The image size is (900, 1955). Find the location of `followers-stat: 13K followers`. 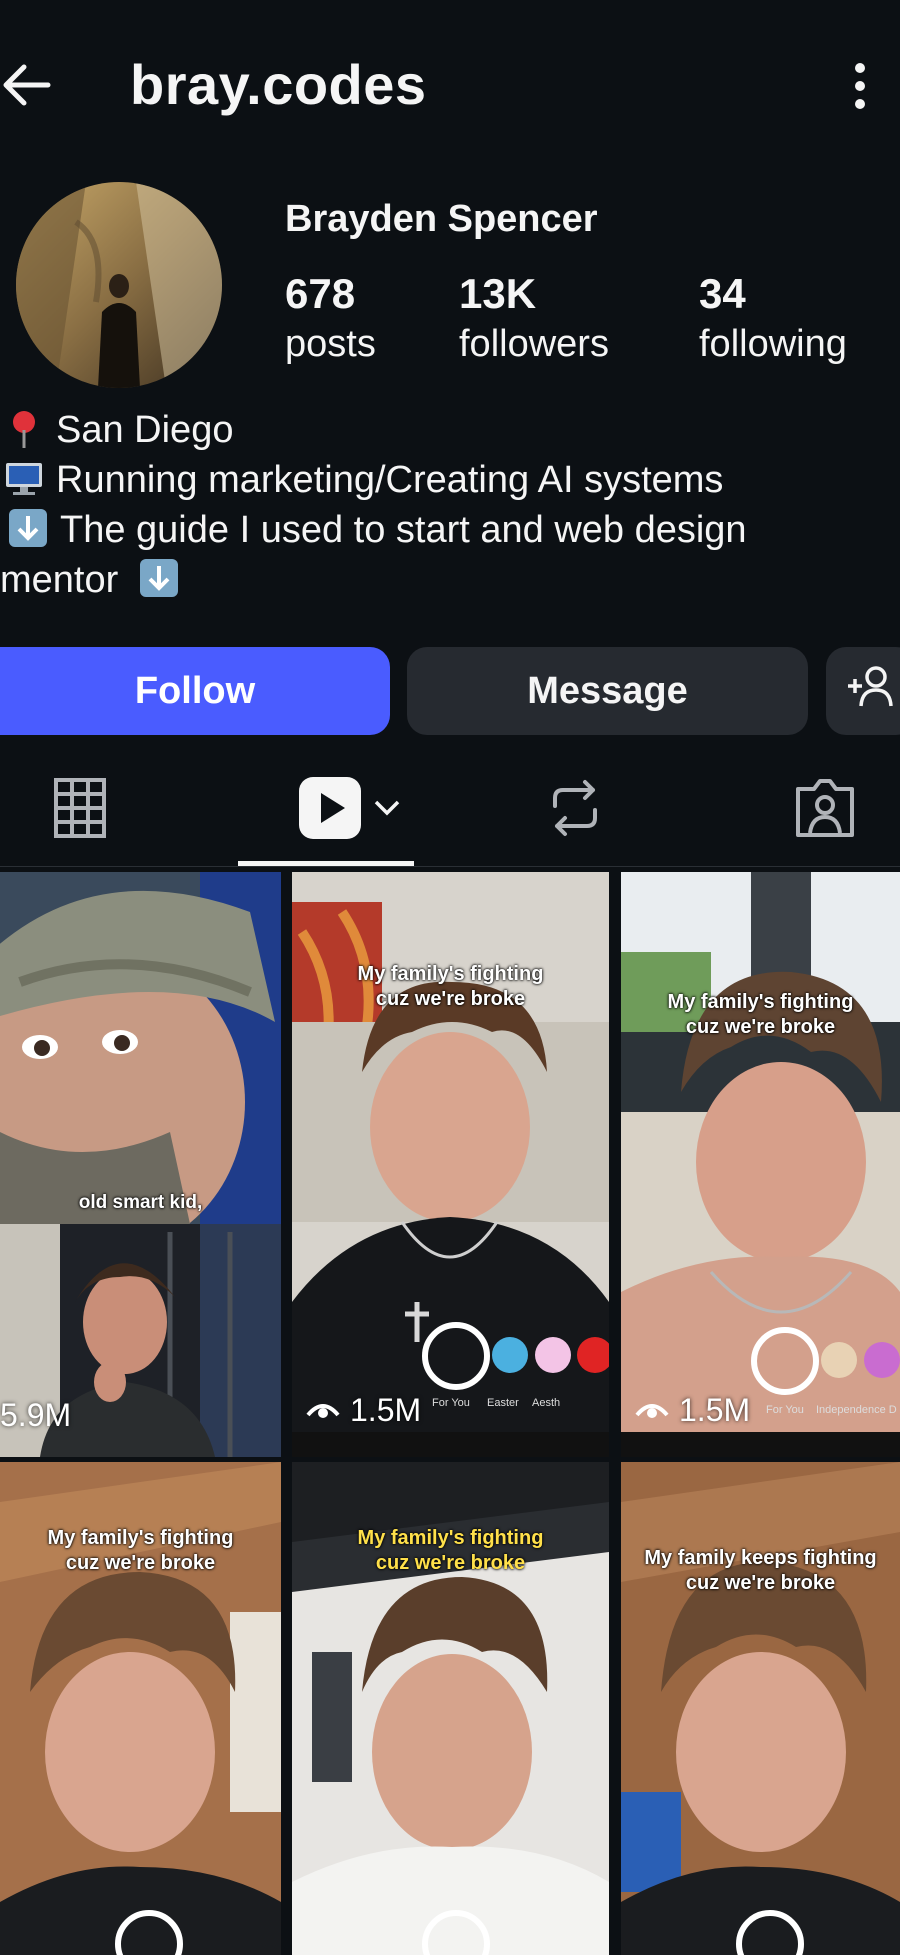

followers-stat: 13K followers is located at coordinates (534, 320).